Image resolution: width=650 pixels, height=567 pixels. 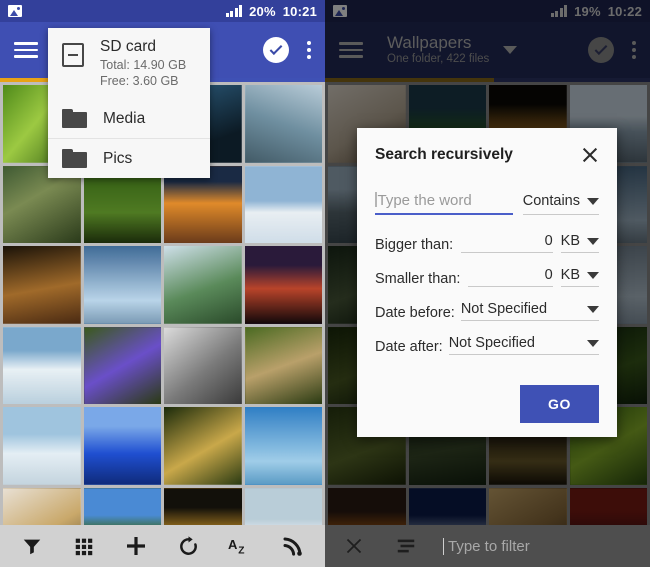 I want to click on storage-total: Total: 14.90 GB, so click(x=143, y=65).